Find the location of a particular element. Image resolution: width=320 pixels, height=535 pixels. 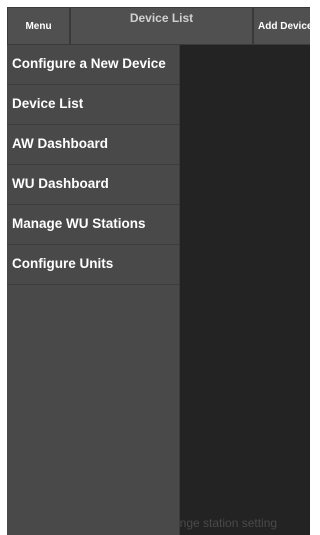

drawer-item-configure-new-device: Configure a New Device is located at coordinates (93, 65).